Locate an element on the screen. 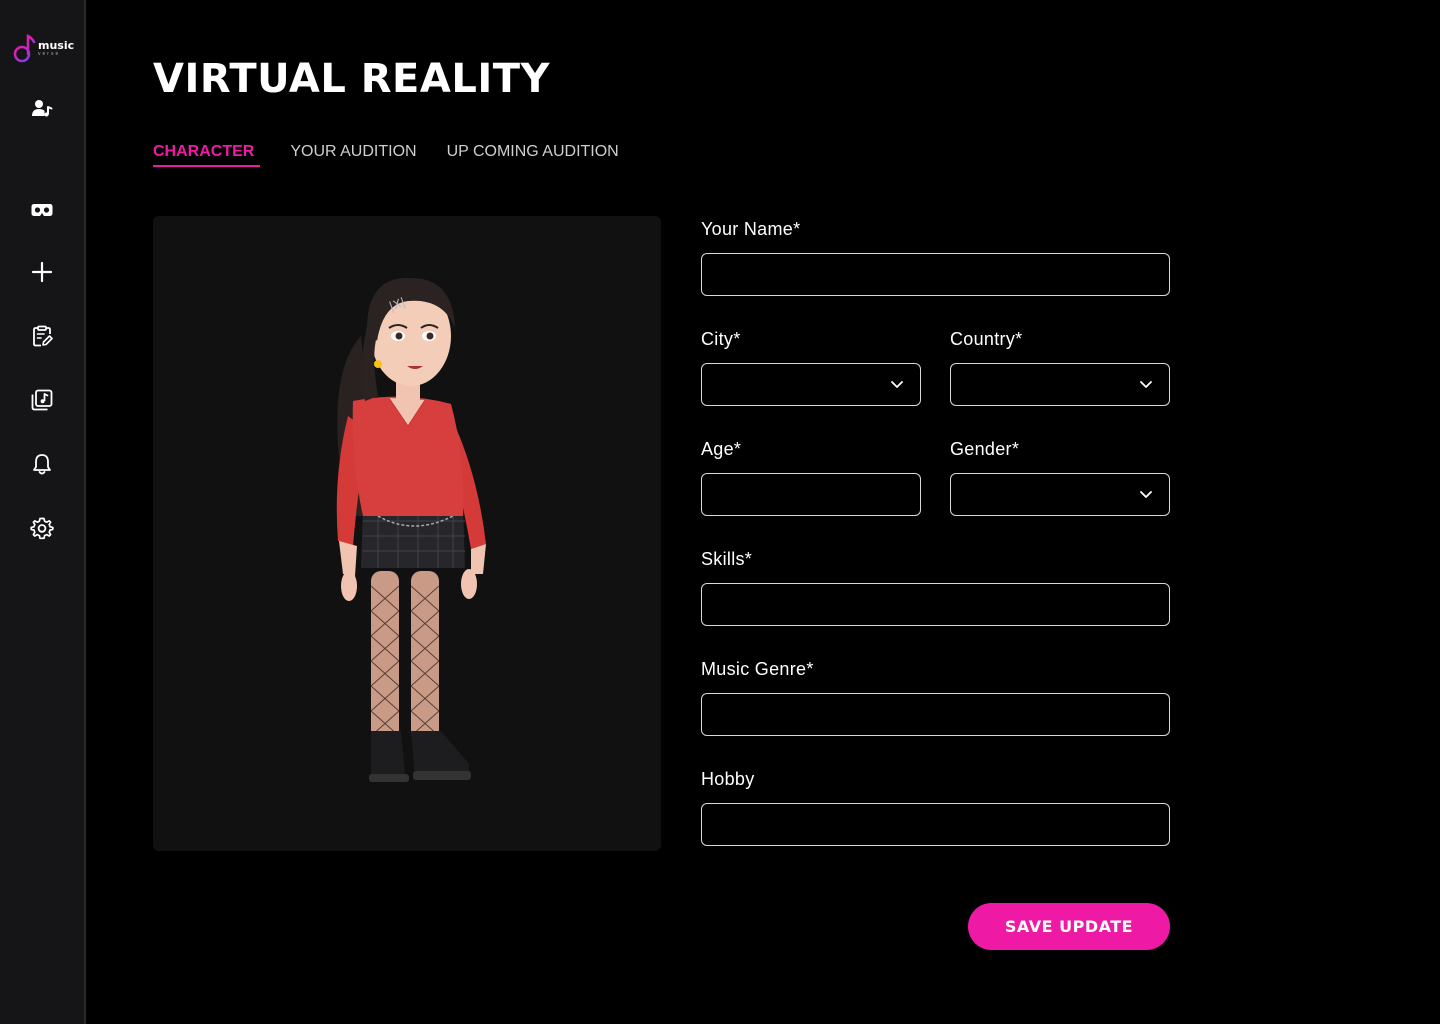  clipboard-edit-icon is located at coordinates (43, 336).